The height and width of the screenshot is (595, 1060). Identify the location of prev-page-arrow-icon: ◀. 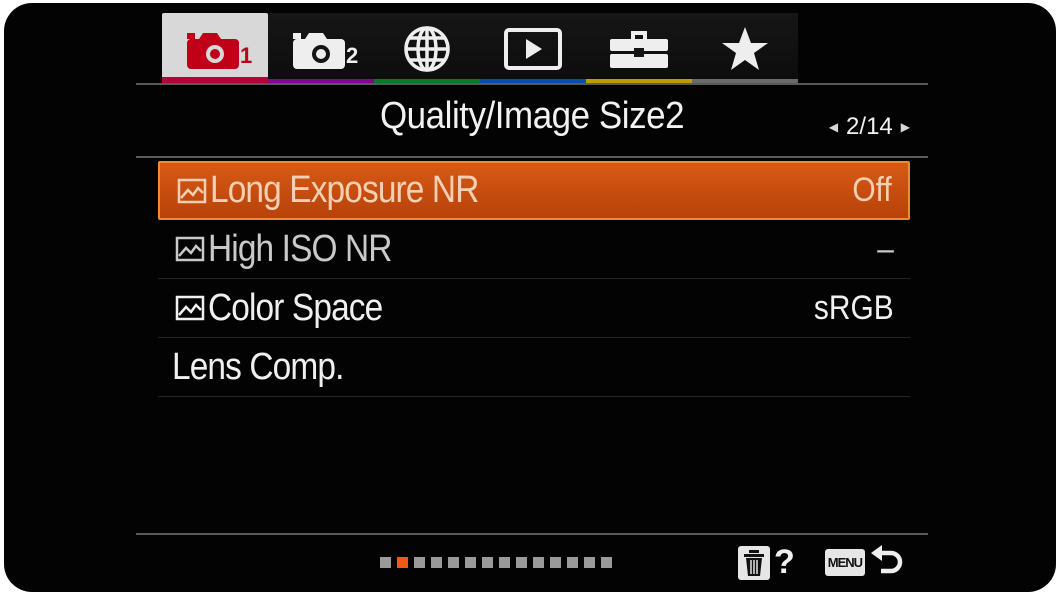
(833, 127).